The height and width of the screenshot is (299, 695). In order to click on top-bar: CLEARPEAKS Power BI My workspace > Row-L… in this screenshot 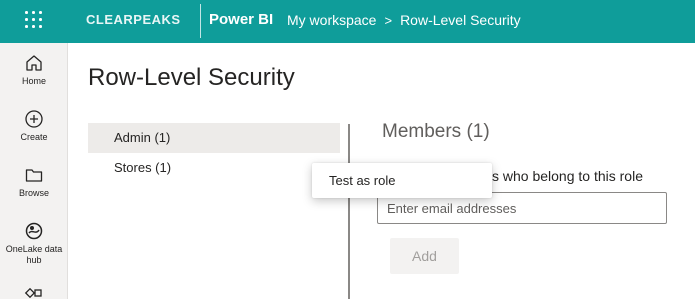, I will do `click(347, 21)`.